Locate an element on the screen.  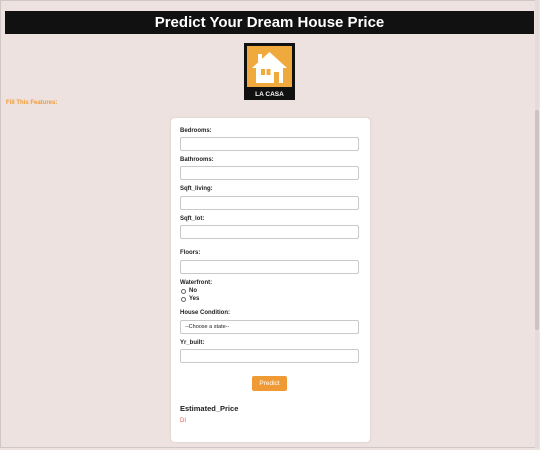
logo-text: LA CASA is located at coordinates (269, 94).